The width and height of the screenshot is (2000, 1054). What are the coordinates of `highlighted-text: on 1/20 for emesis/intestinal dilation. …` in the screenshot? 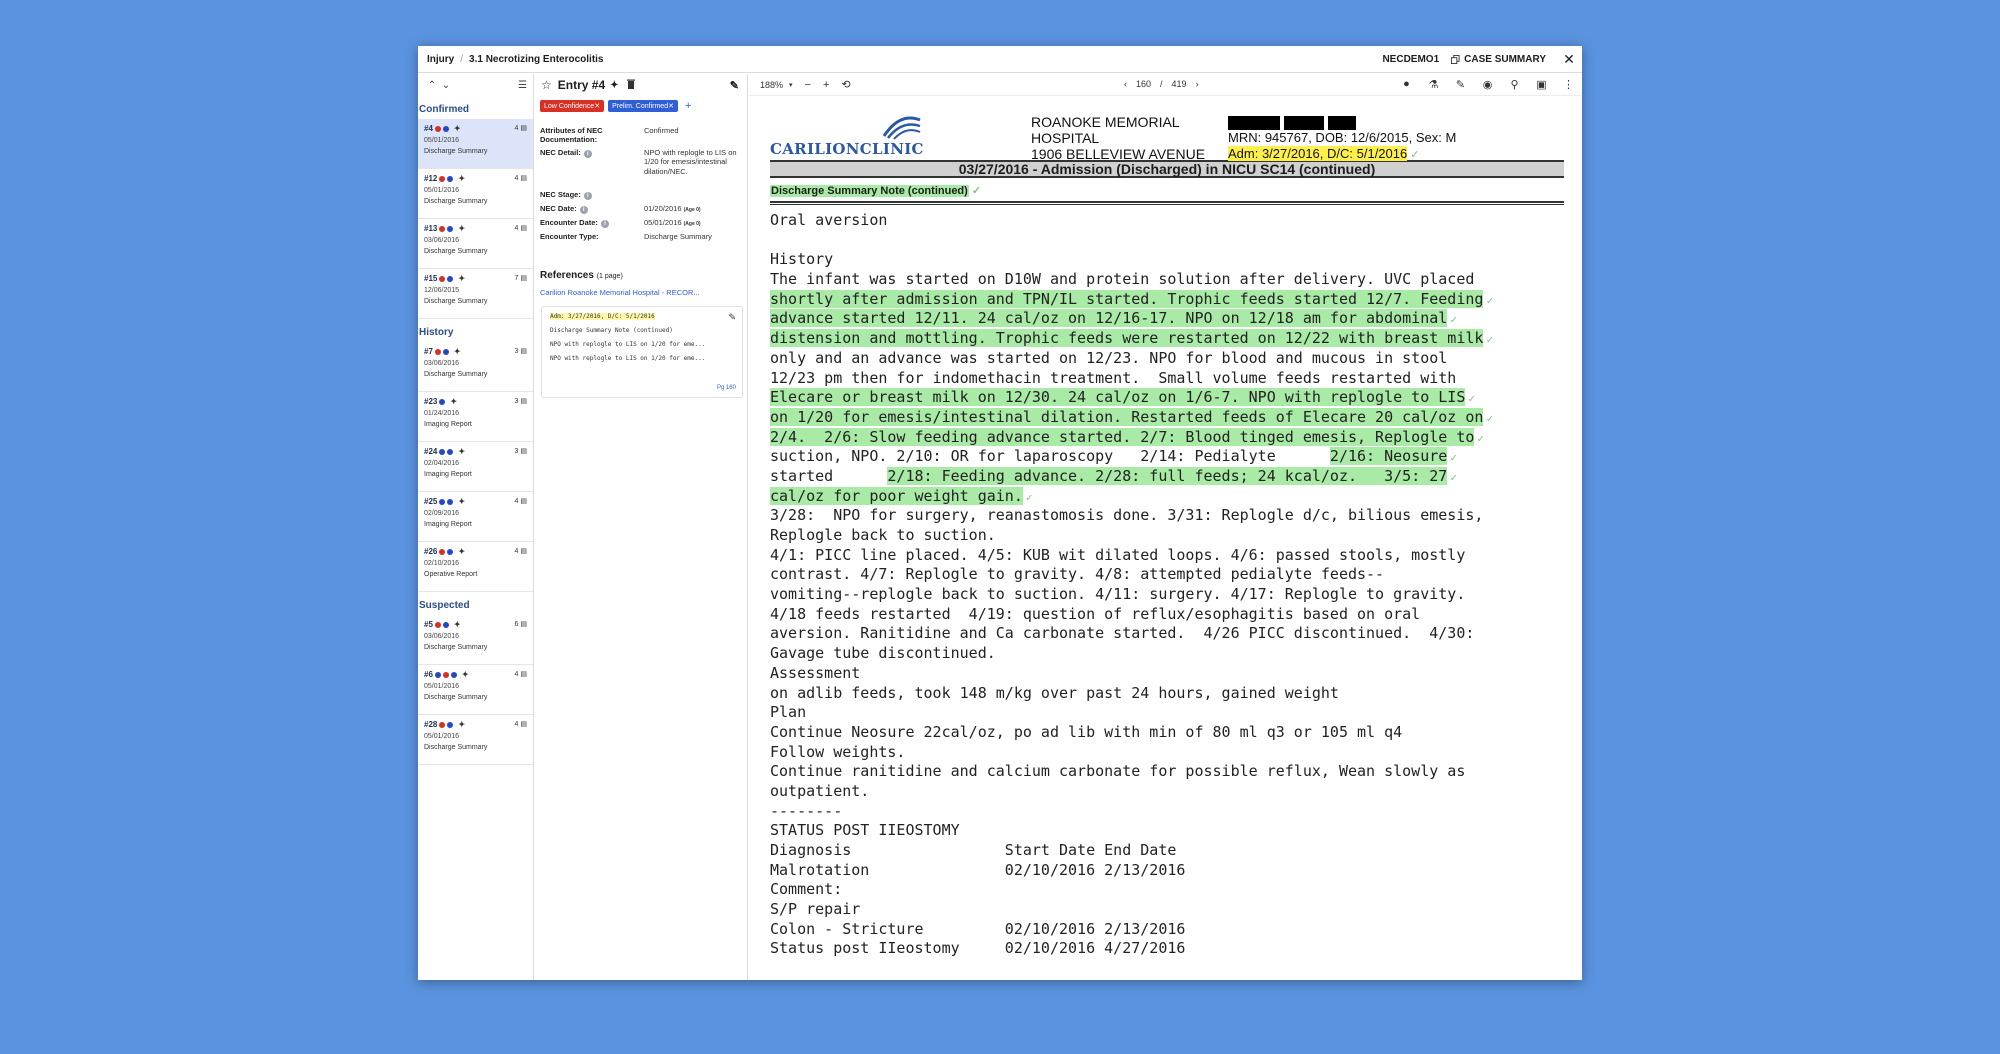 It's located at (1127, 416).